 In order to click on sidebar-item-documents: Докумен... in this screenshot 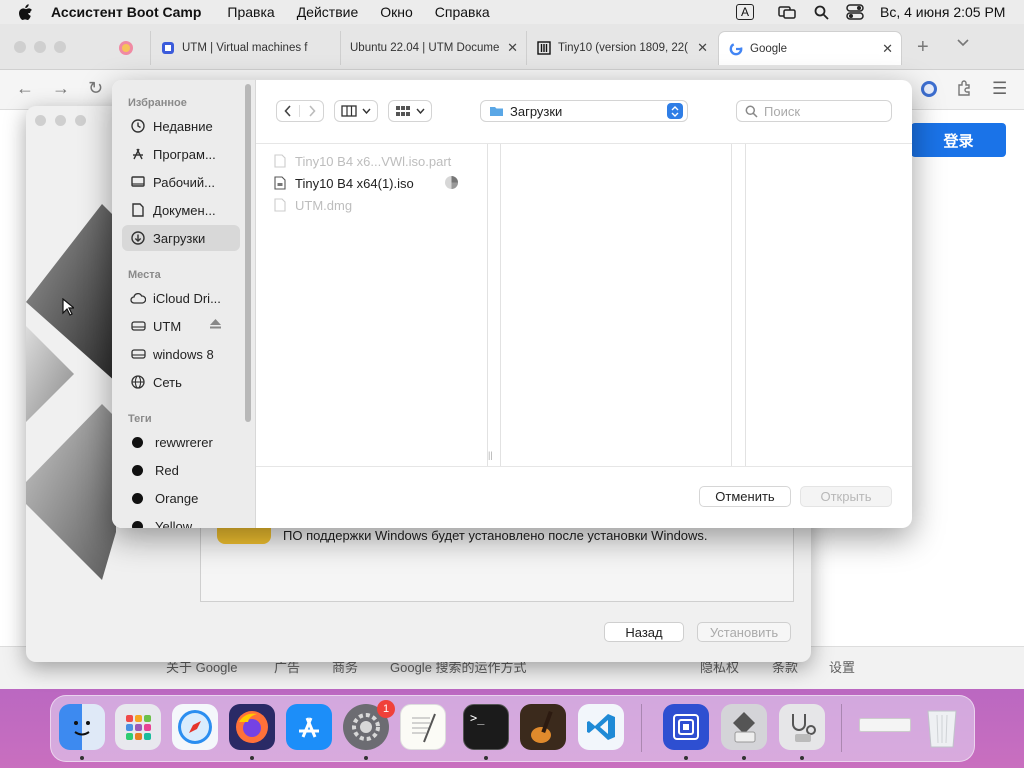, I will do `click(181, 210)`.